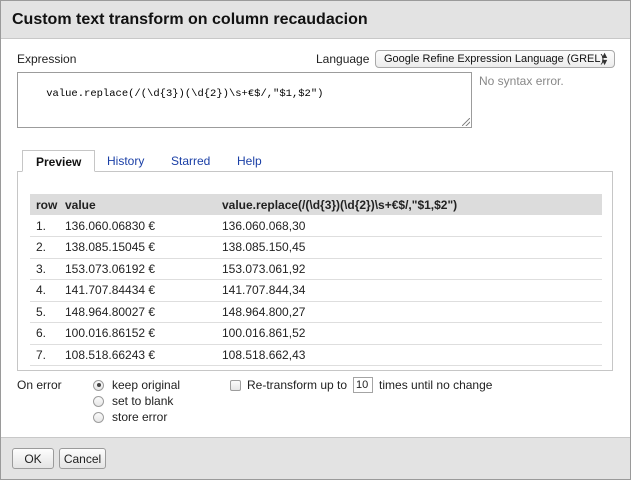 This screenshot has height=480, width=631. Describe the element at coordinates (235, 385) in the screenshot. I see `retransform-checkbox` at that location.